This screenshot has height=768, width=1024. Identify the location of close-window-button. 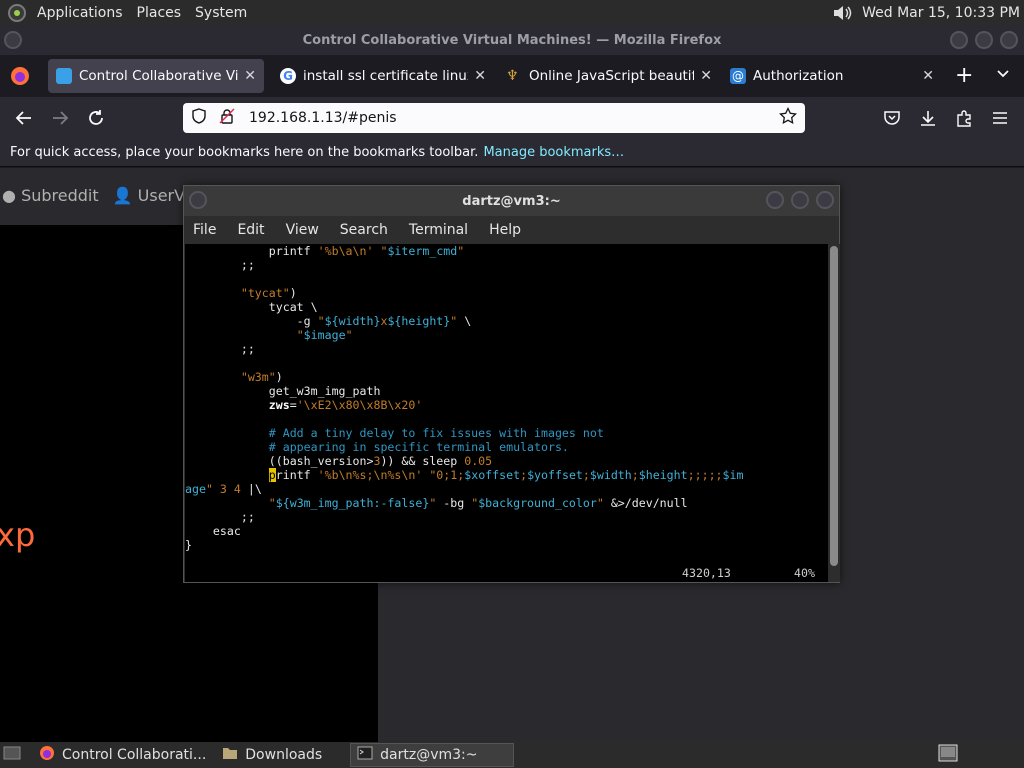
(1009, 40).